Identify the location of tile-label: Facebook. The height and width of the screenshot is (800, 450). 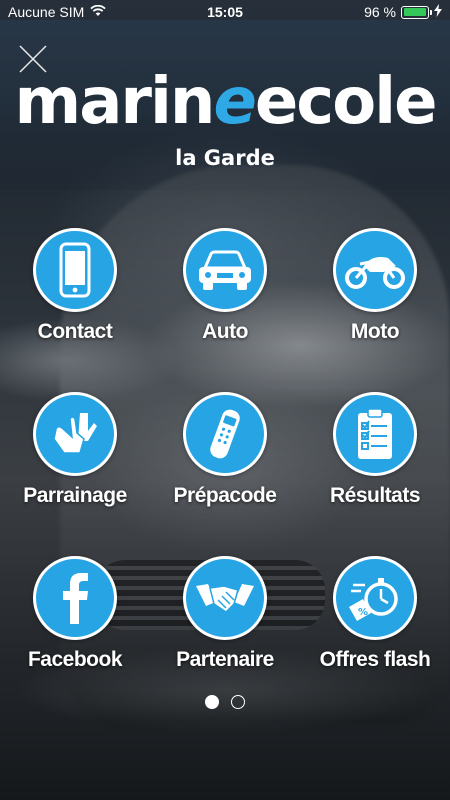
(75, 659).